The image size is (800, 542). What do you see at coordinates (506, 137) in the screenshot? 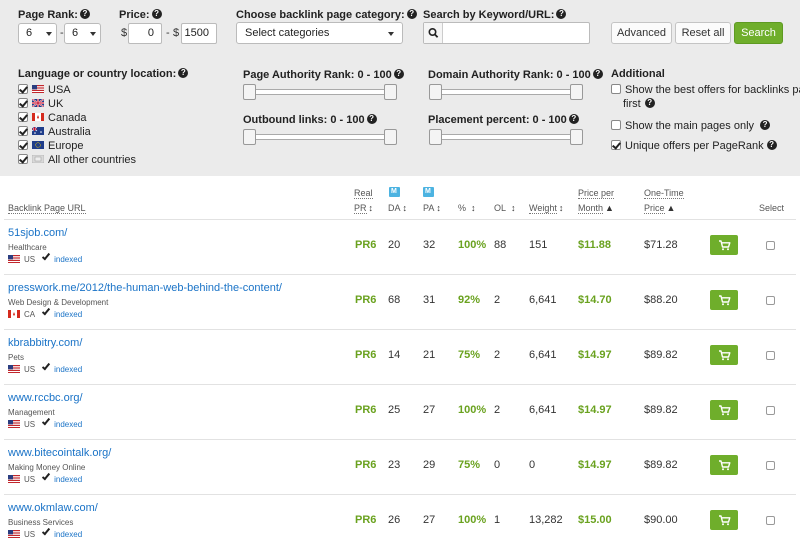
I see `placement-percent-slider` at bounding box center [506, 137].